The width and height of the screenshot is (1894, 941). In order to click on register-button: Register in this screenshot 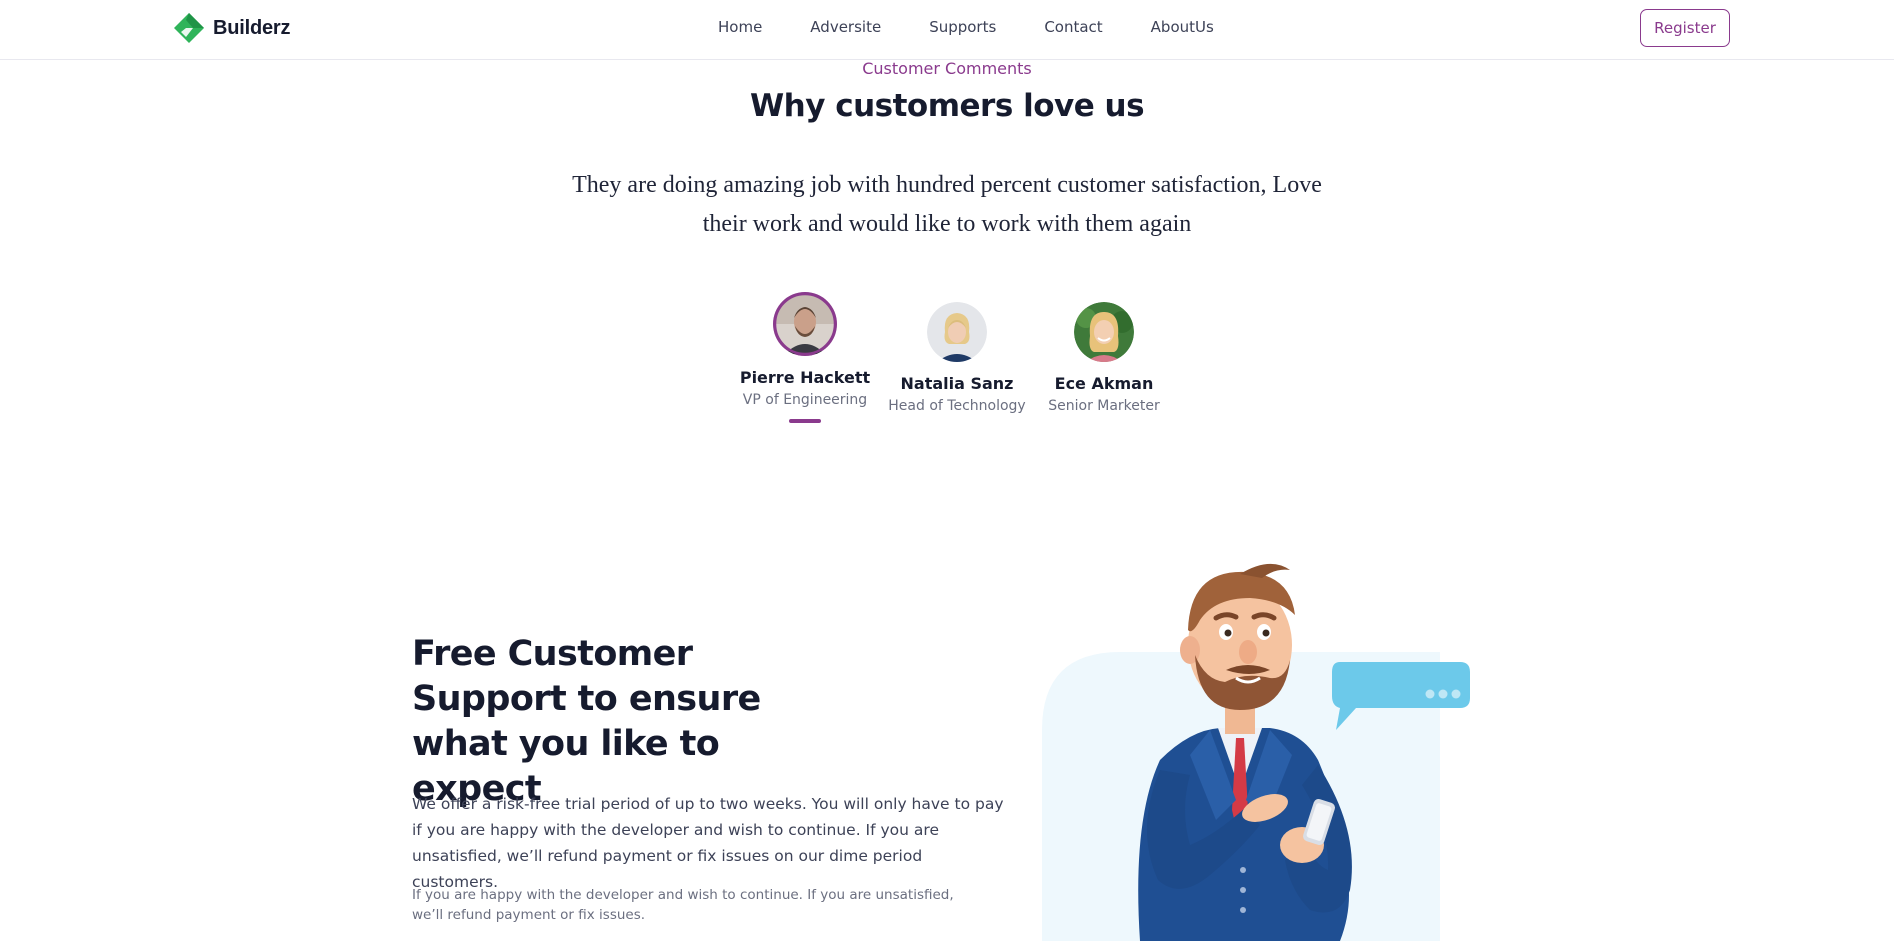, I will do `click(1685, 28)`.